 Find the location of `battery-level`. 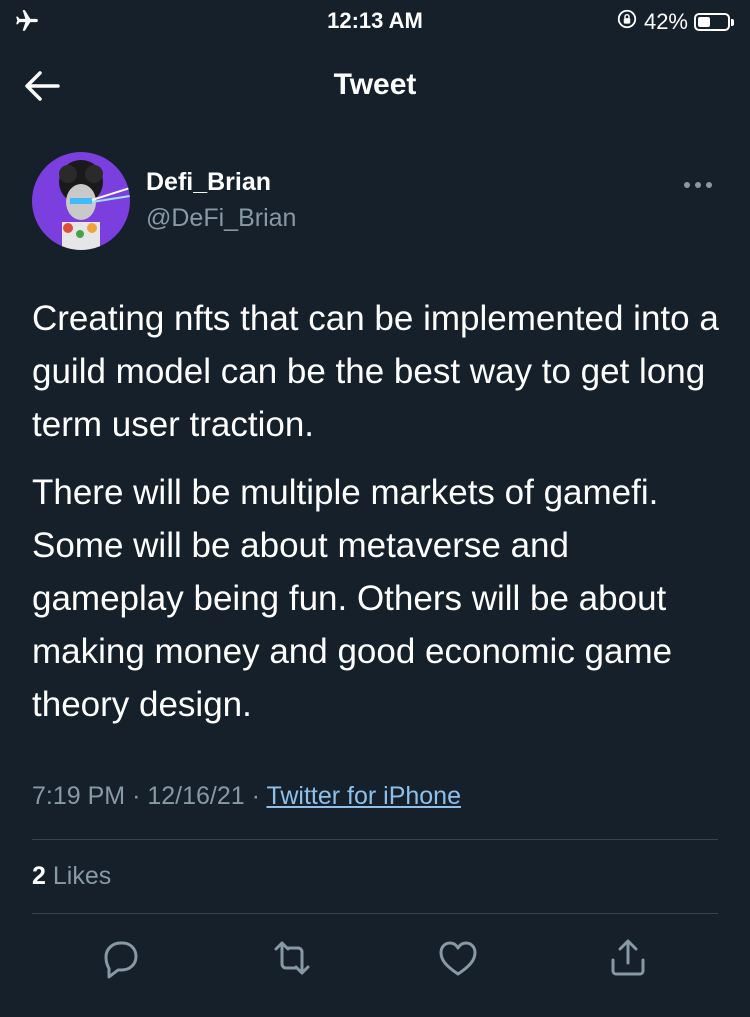

battery-level is located at coordinates (704, 22).